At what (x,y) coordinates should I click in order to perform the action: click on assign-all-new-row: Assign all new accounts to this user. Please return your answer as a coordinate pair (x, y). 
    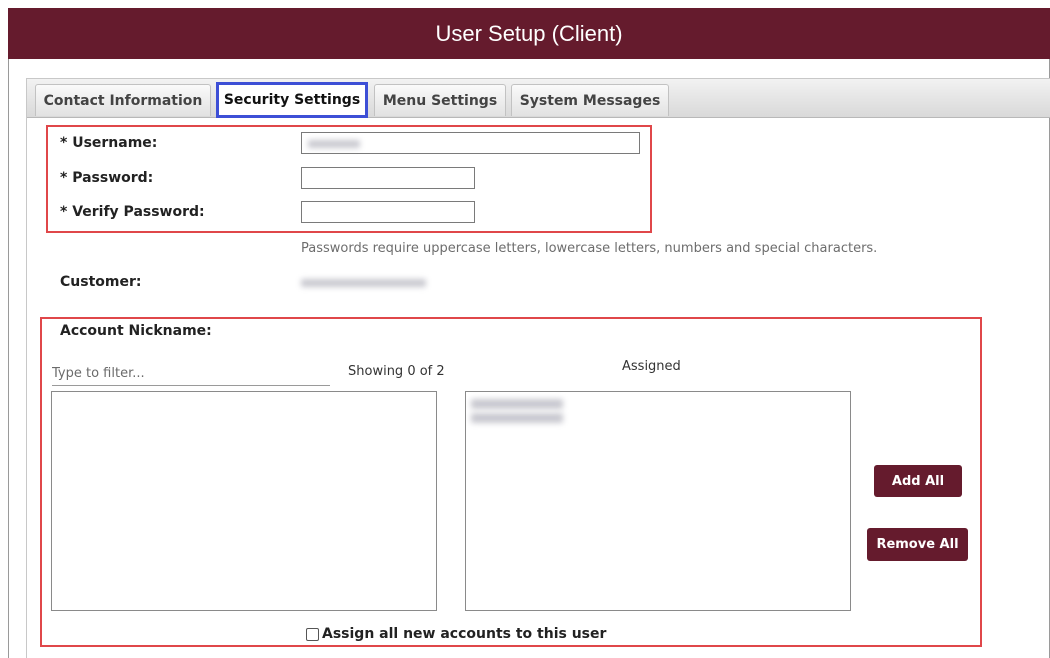
    Looking at the image, I should click on (456, 634).